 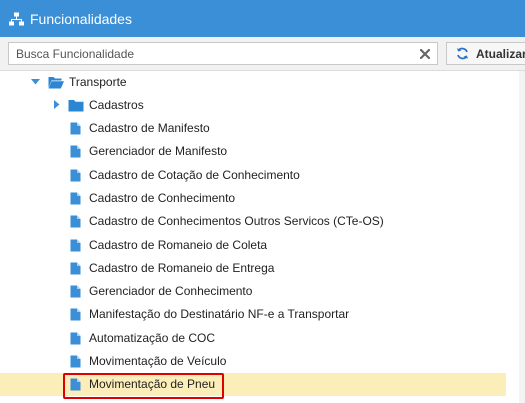 I want to click on clear-icon, so click(x=425, y=53).